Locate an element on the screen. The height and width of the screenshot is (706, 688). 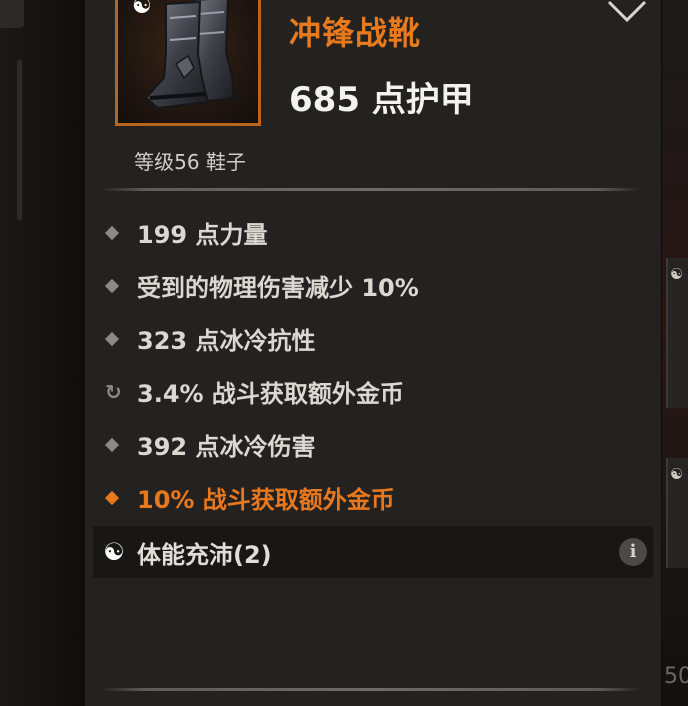
background-right-panel: ☯ ☯ 50 is located at coordinates (674, 353).